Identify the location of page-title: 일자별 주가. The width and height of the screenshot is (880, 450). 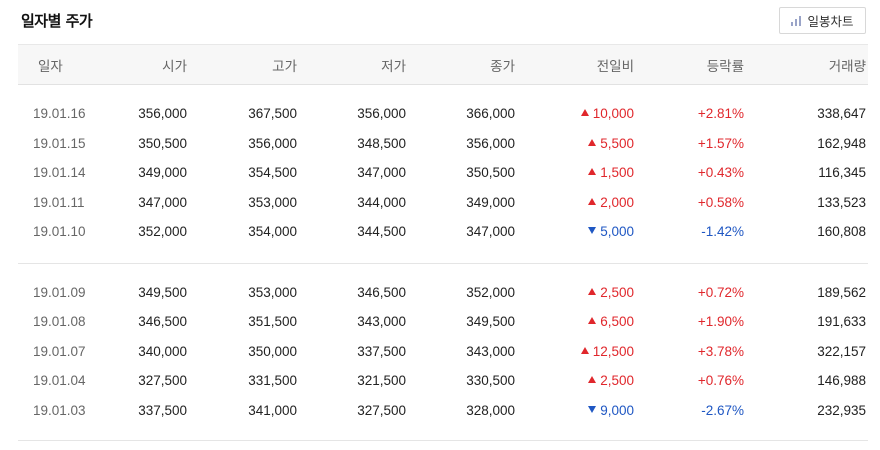
(57, 21).